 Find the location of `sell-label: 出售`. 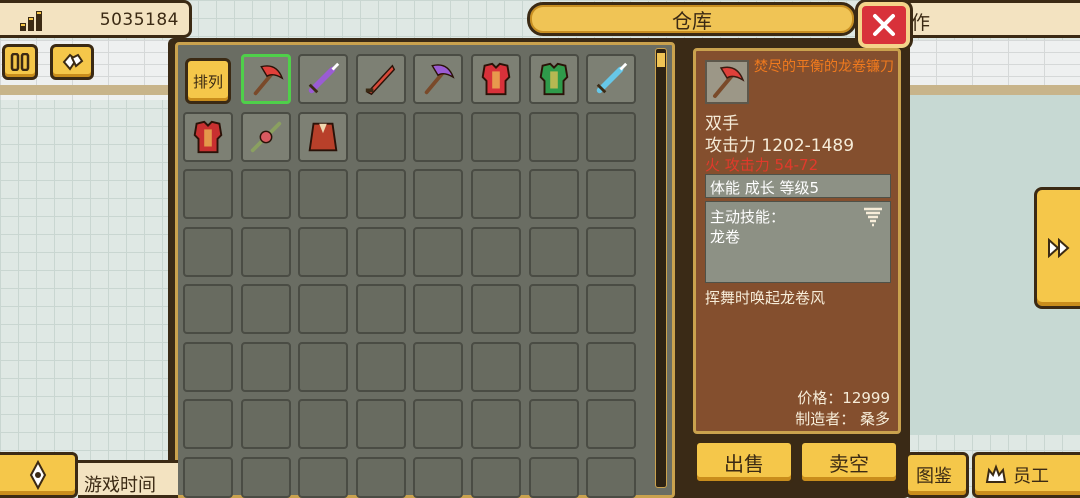

sell-label: 出售 is located at coordinates (744, 463).